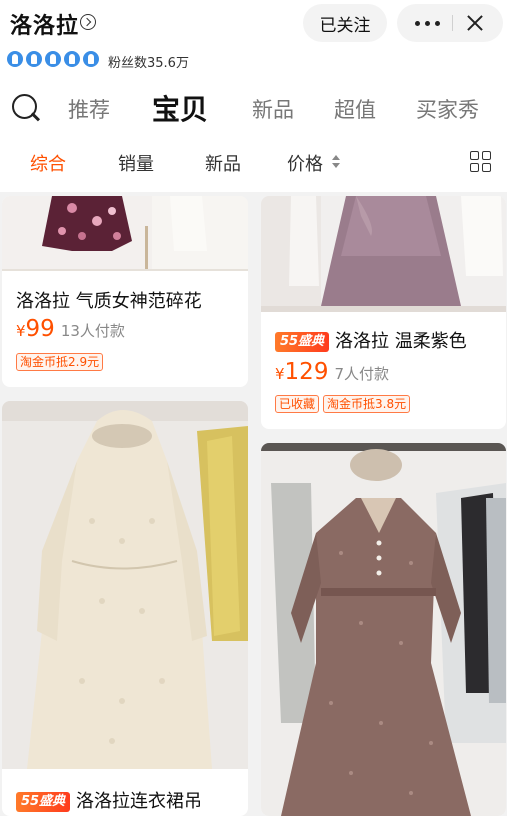  I want to click on coupon-badge: 淘金币抵3.8元, so click(367, 404).